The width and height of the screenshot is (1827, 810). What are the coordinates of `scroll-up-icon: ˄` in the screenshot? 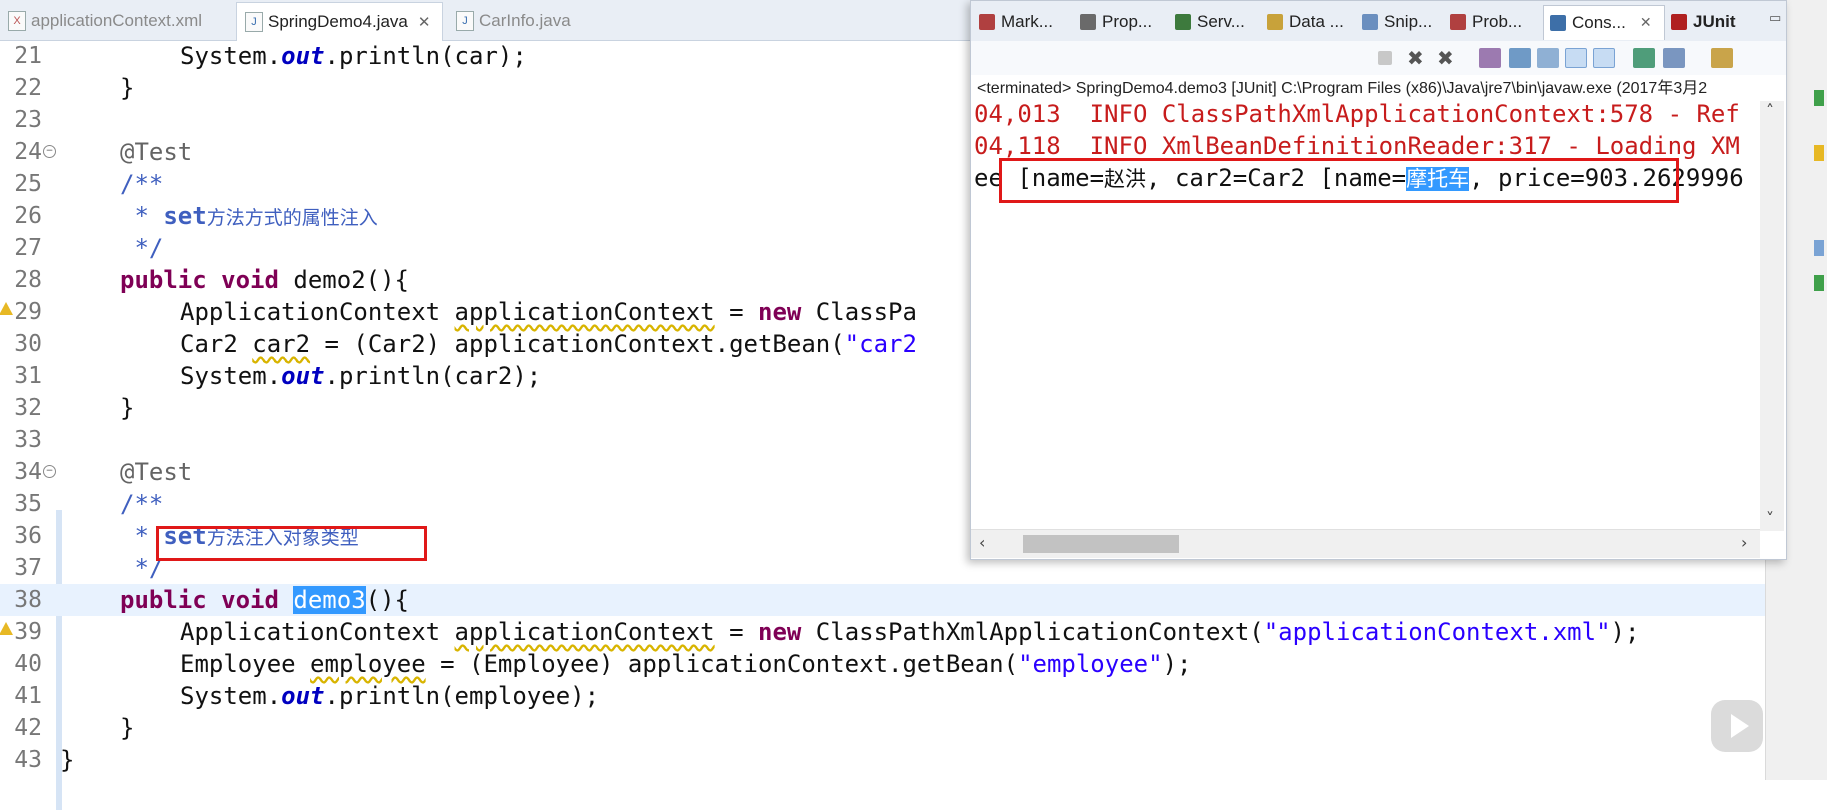 It's located at (1770, 110).